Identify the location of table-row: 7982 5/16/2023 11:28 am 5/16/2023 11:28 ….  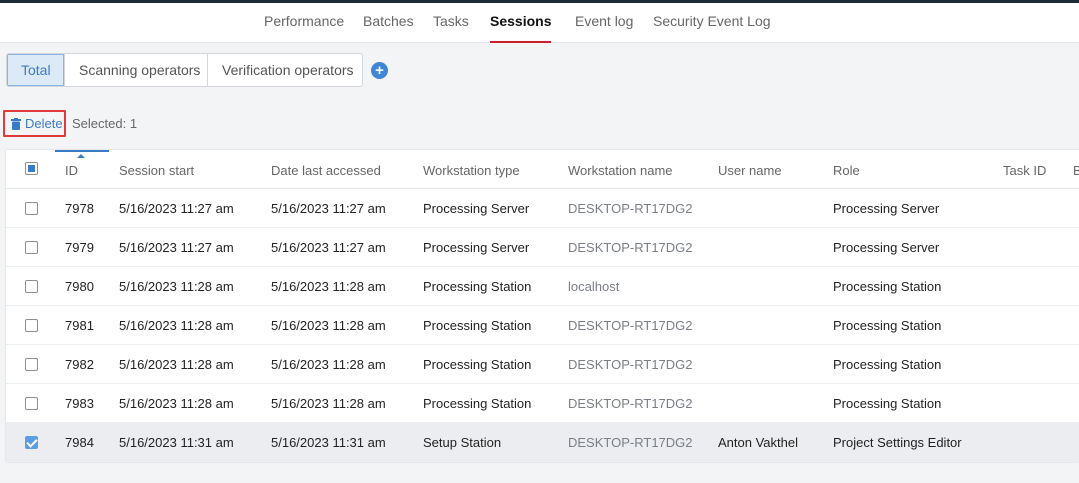
(542, 364).